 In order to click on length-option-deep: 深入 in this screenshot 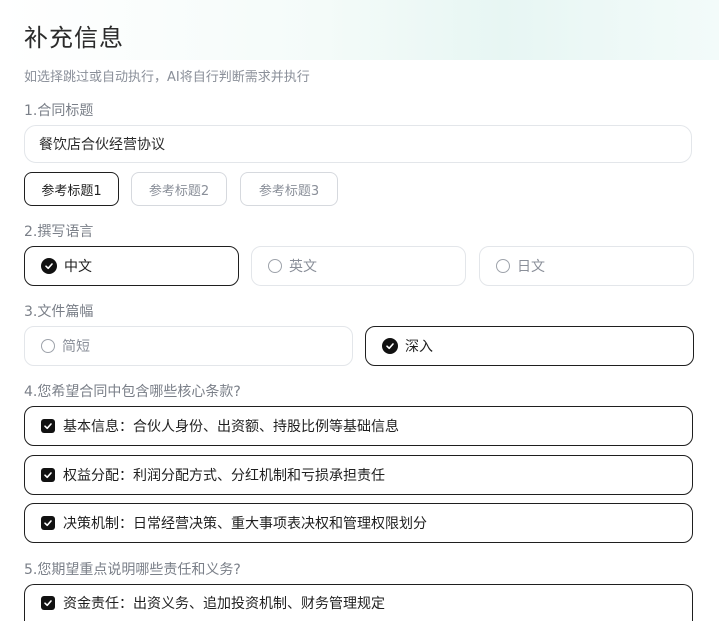, I will do `click(529, 346)`.